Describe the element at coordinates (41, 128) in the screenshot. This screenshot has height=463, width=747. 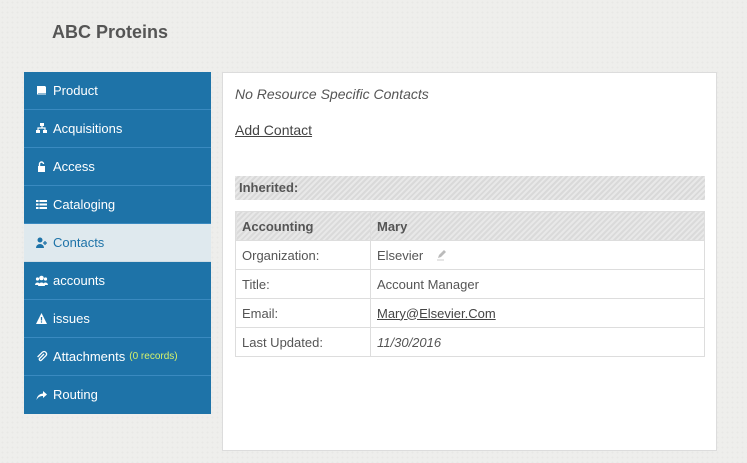
I see `sitemap-icon` at that location.